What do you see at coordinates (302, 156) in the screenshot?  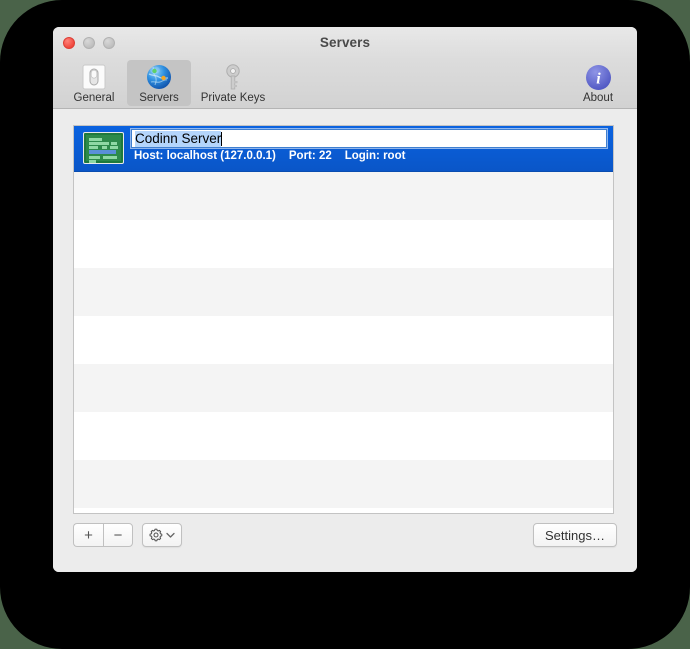 I see `server-port-label: Port:` at bounding box center [302, 156].